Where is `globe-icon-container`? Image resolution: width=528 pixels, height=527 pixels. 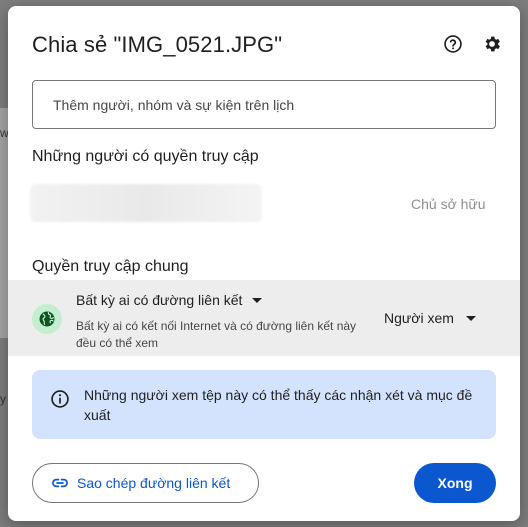 globe-icon-container is located at coordinates (47, 319).